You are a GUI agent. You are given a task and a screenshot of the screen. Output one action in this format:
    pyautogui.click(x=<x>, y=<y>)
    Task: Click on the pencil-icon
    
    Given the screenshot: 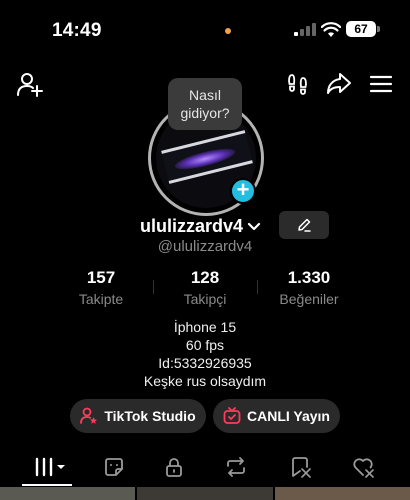 What is the action you would take?
    pyautogui.click(x=304, y=225)
    